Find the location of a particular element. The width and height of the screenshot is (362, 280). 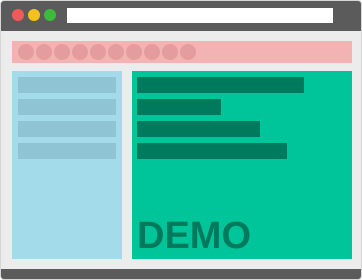

demo-label: DEMO is located at coordinates (194, 236).